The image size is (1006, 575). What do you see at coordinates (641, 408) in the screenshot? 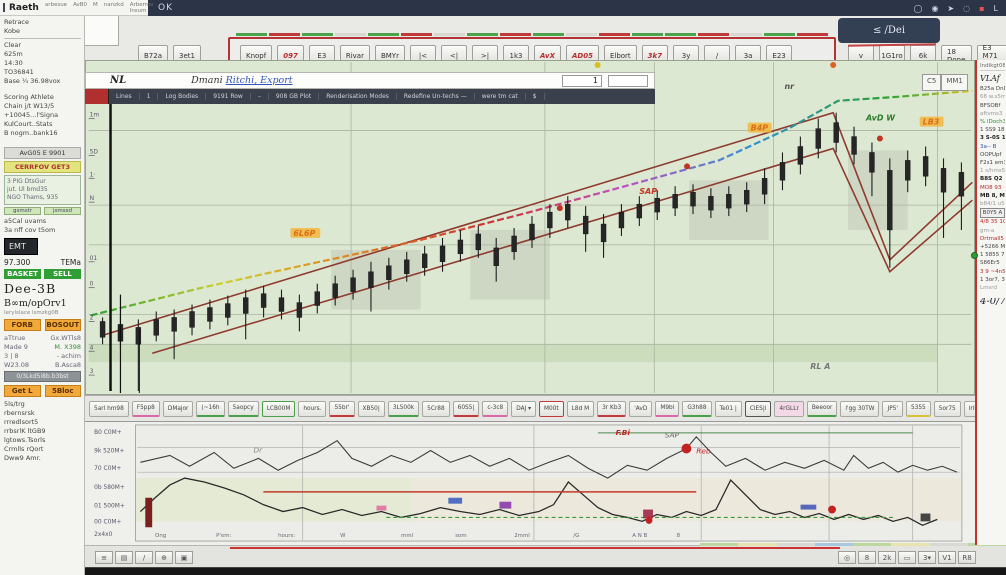
I see `strip-button-17: 'AvD` at bounding box center [641, 408].